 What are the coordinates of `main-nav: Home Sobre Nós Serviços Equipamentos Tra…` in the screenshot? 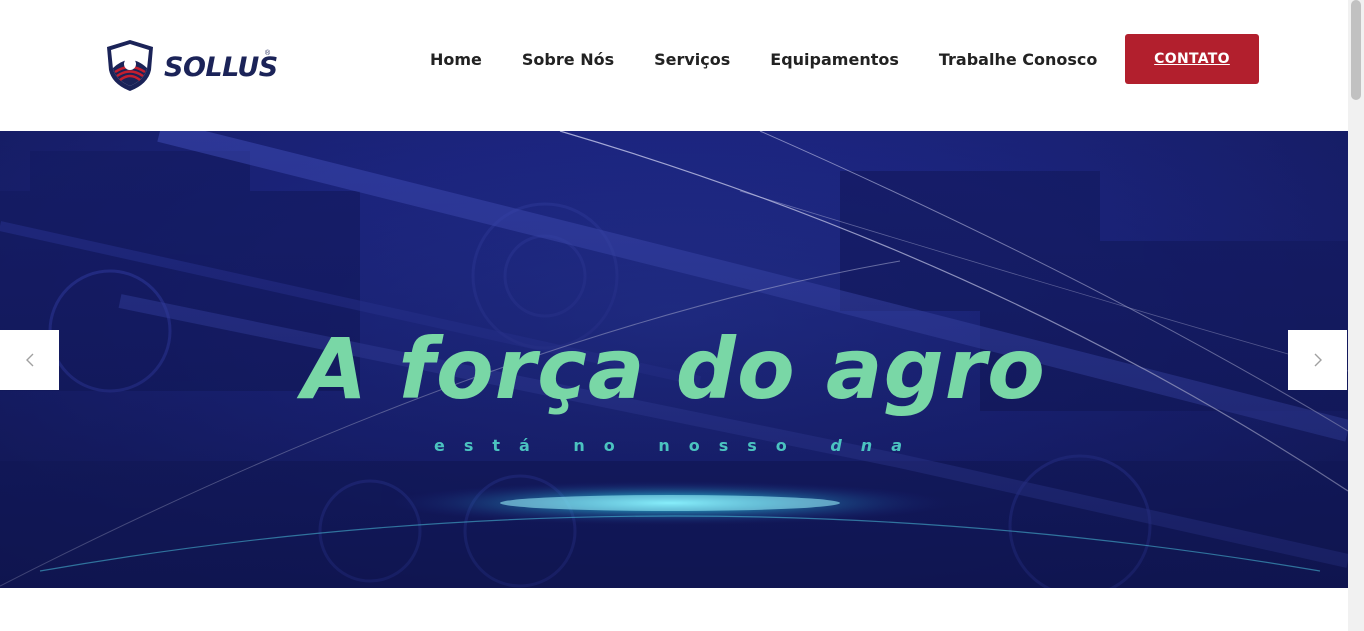 It's located at (763, 59).